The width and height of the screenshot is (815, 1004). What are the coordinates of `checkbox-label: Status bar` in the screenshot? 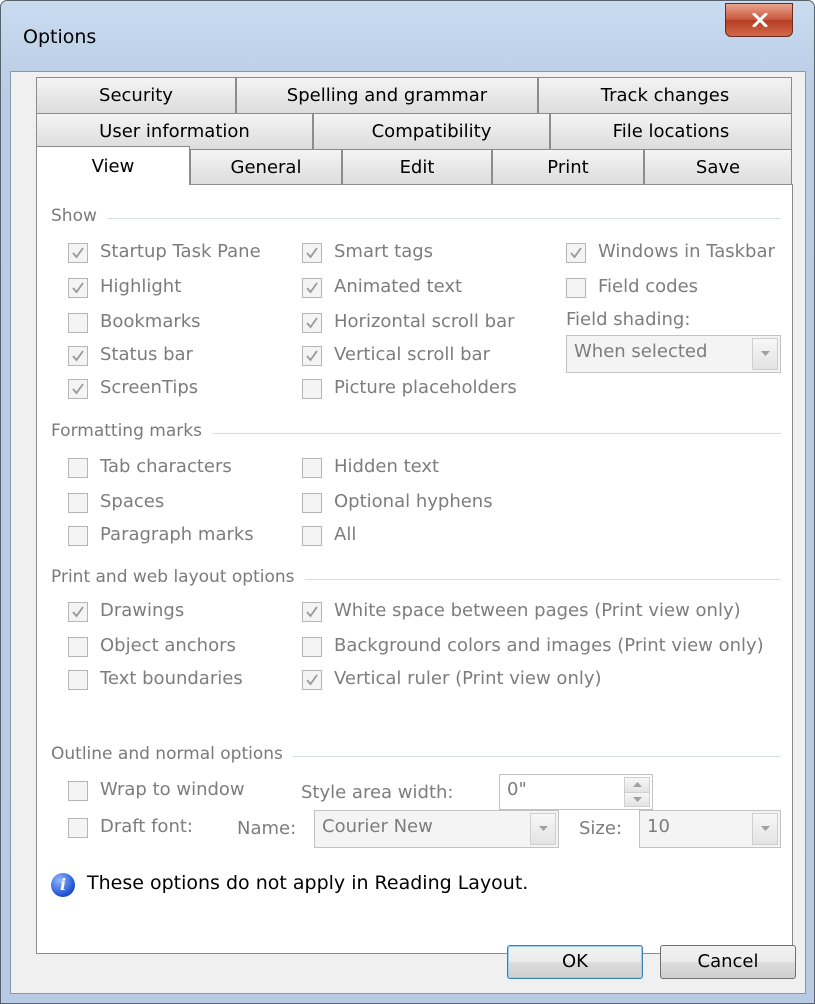 It's located at (146, 354).